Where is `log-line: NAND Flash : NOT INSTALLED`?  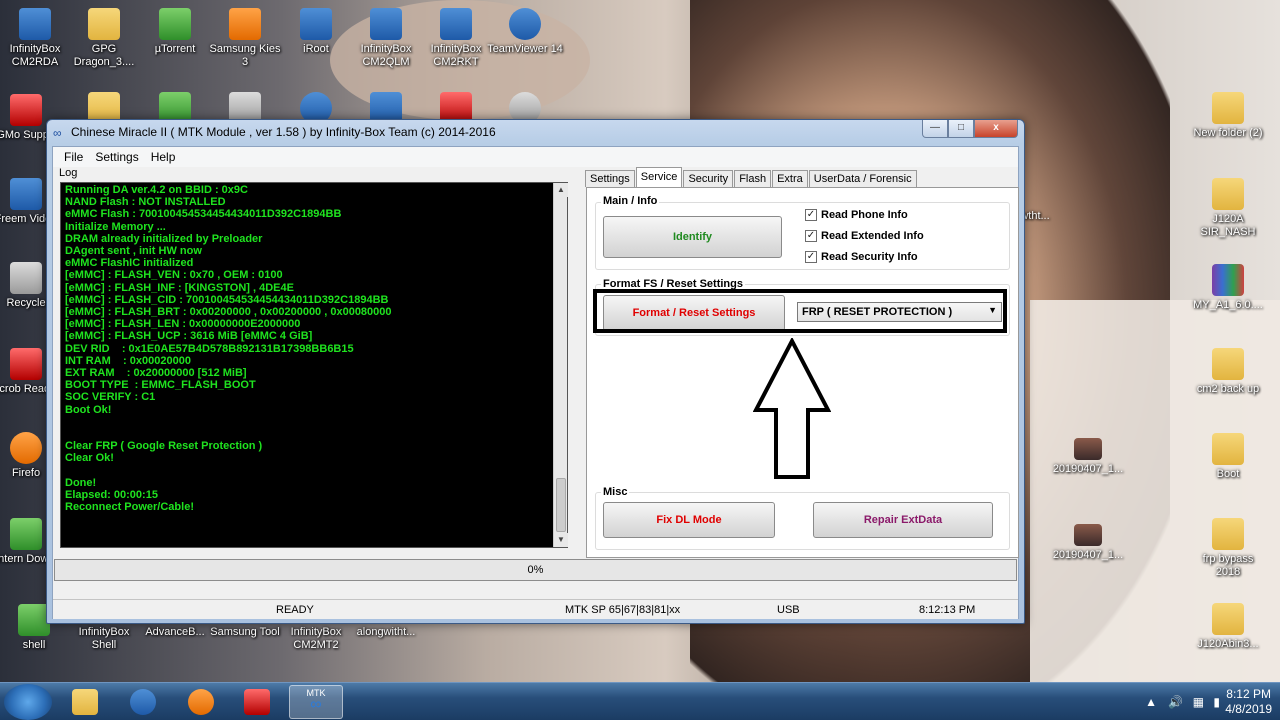
log-line: NAND Flash : NOT INSTALLED is located at coordinates (145, 202).